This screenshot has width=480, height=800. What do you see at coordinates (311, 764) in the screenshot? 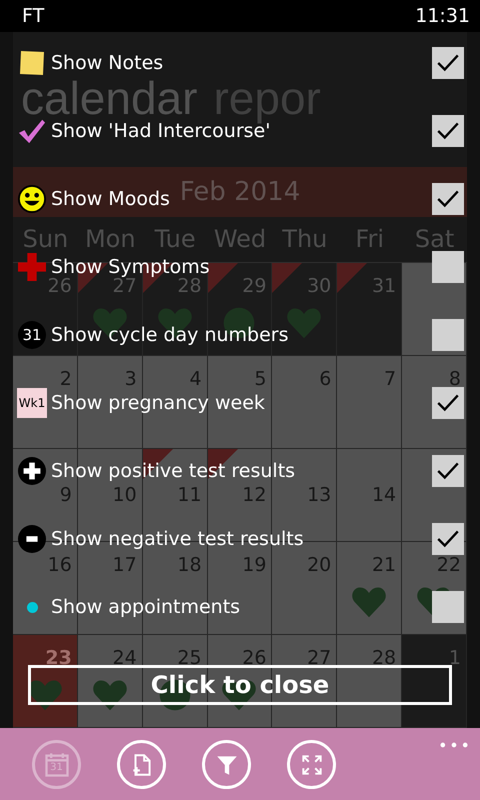
I see `expand-button` at bounding box center [311, 764].